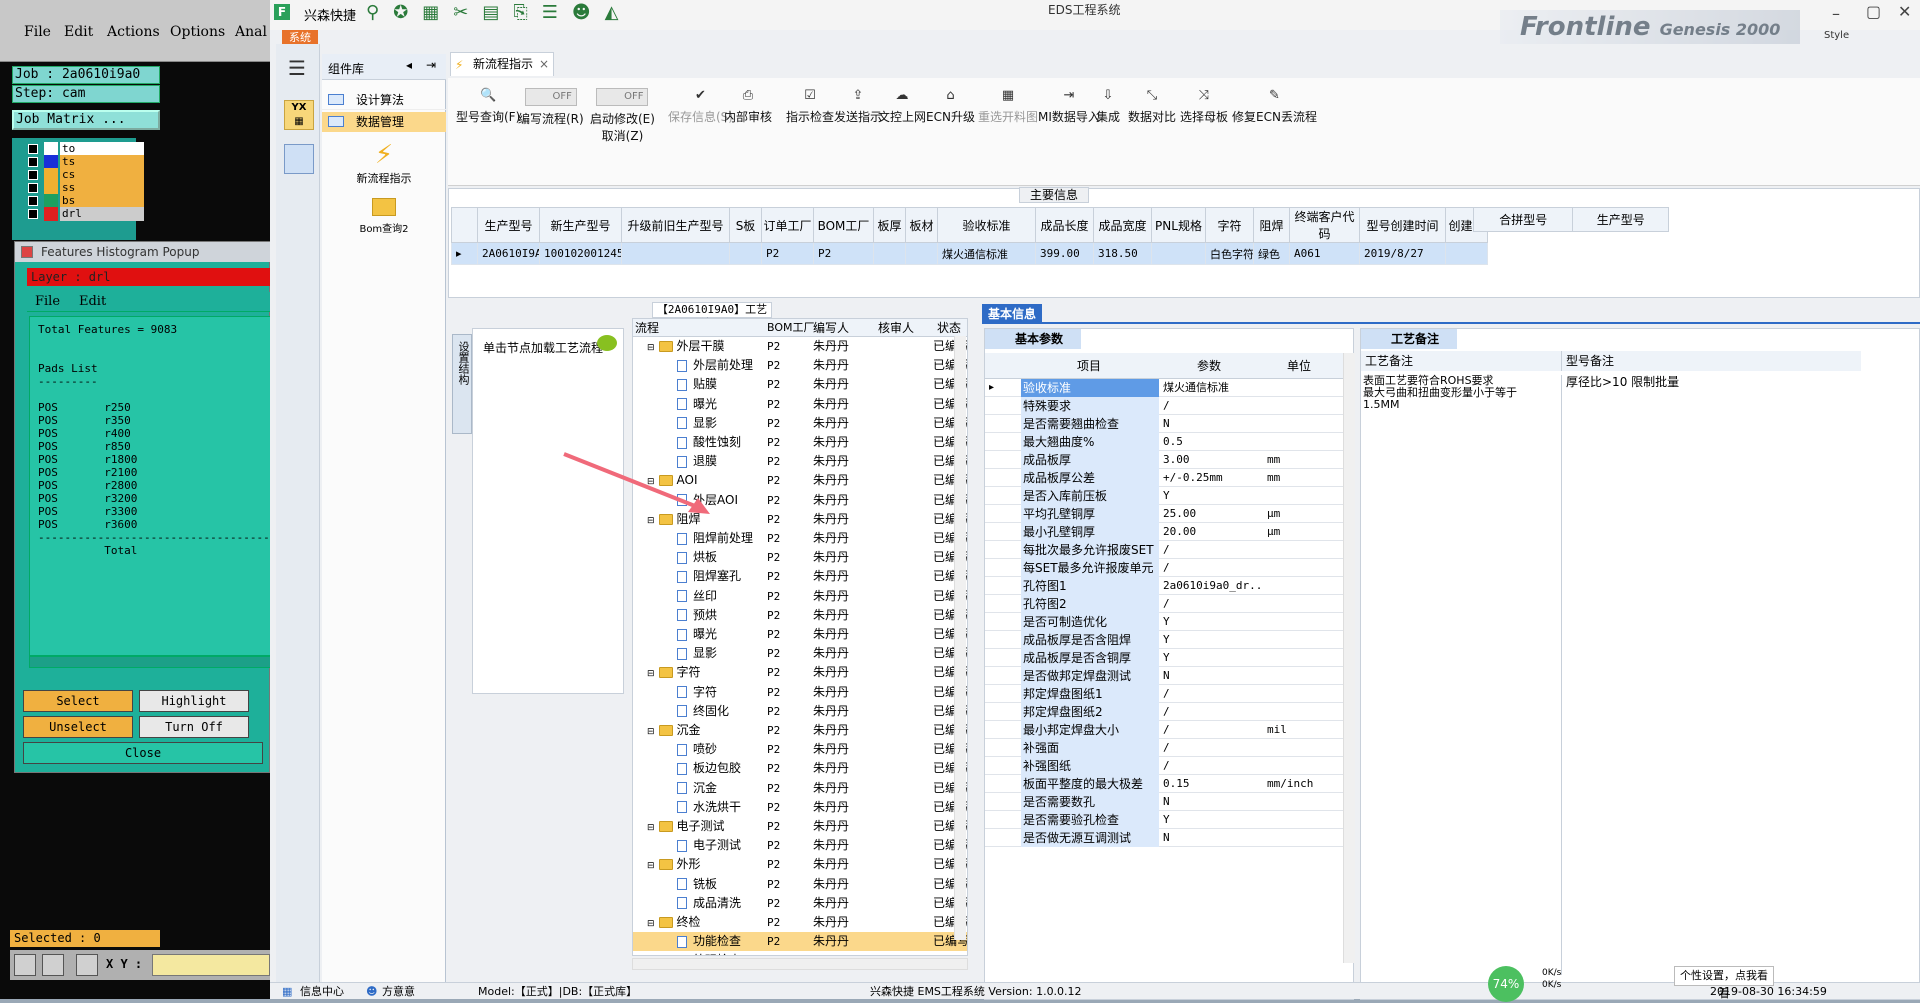 Image resolution: width=1920 pixels, height=1003 pixels. I want to click on tree-item: 外观检查 P2, so click(800, 953).